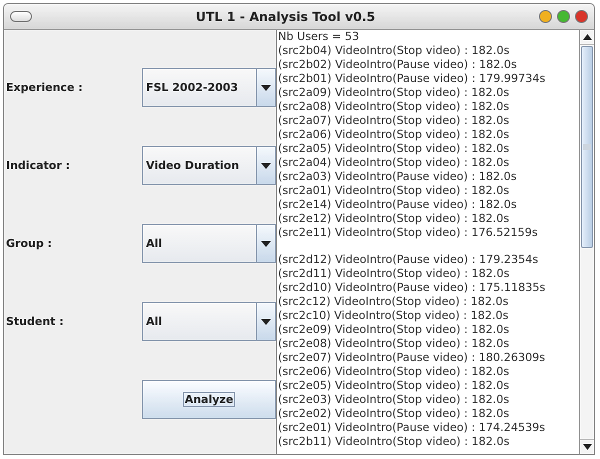 The image size is (600, 459). What do you see at coordinates (394, 372) in the screenshot?
I see `output-line: (src2e06) VideoIntro(Stop video) : 182.0s` at bounding box center [394, 372].